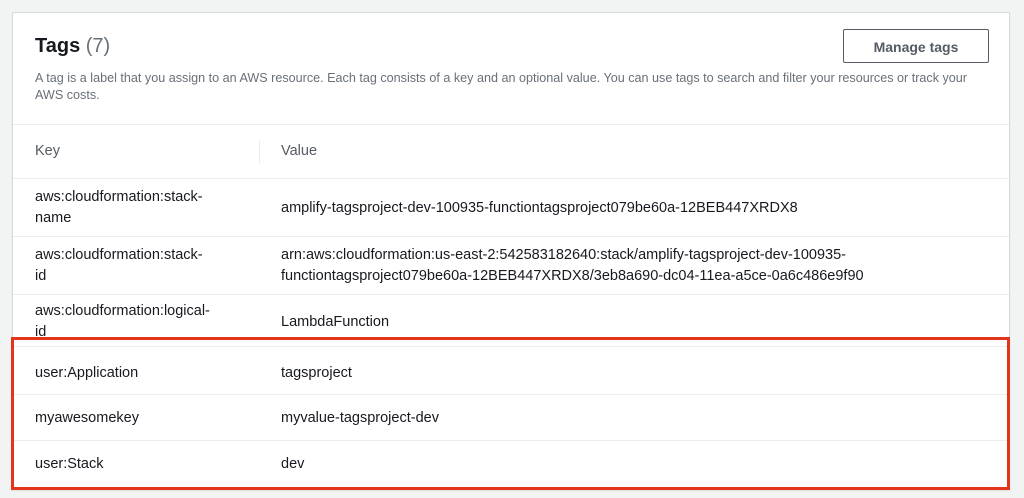 This screenshot has height=498, width=1024. I want to click on panel-title-text: Tags, so click(58, 46).